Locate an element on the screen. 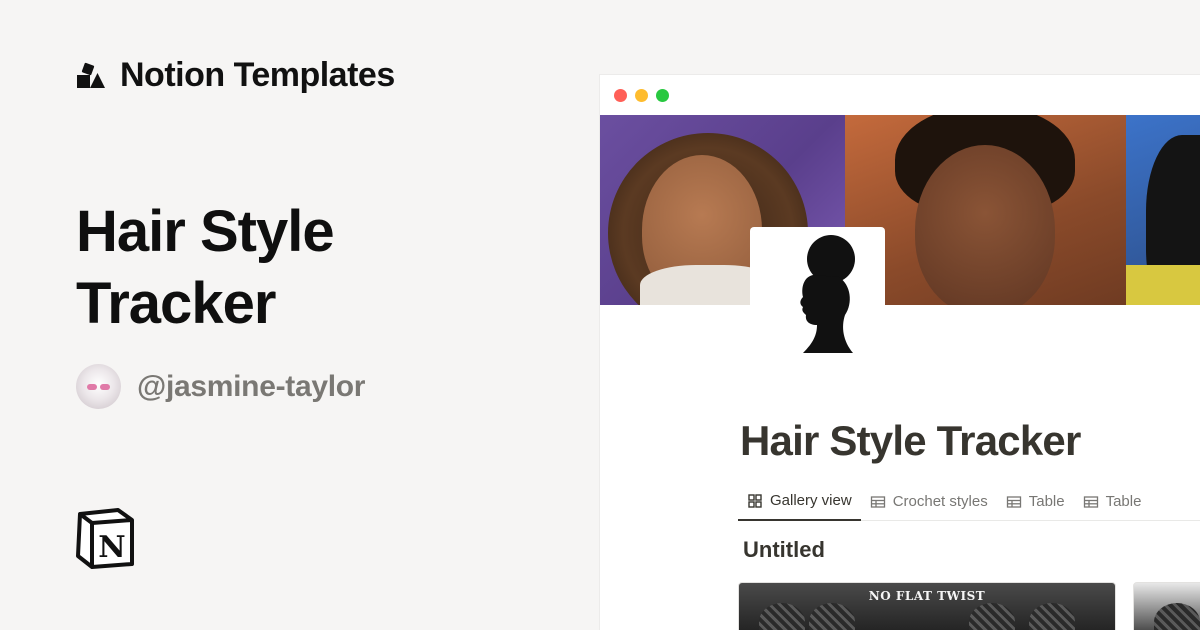 The height and width of the screenshot is (630, 1200). tab-table-1: Table is located at coordinates (1035, 502).